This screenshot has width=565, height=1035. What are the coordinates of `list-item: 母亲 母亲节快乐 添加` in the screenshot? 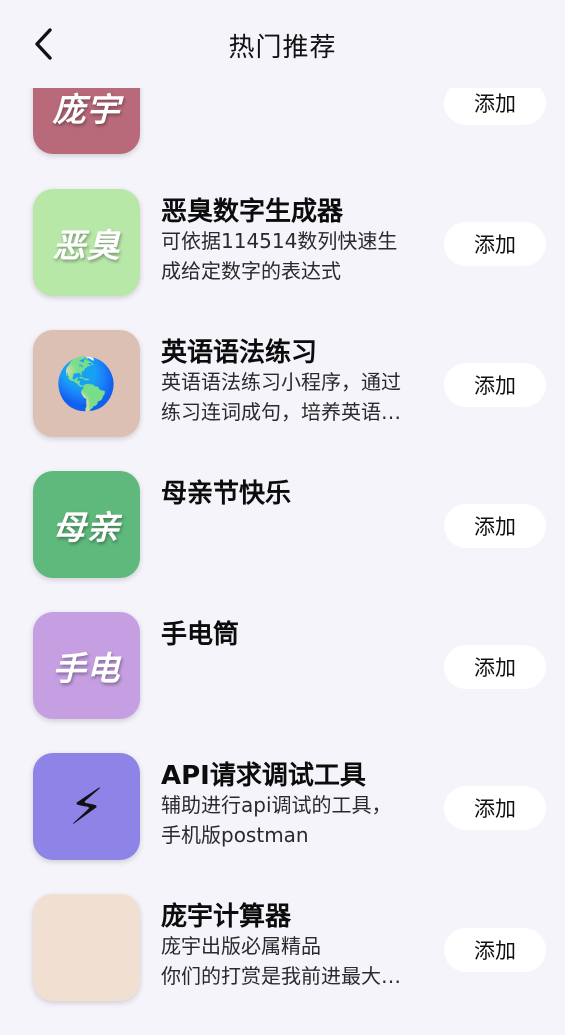 It's located at (282, 541).